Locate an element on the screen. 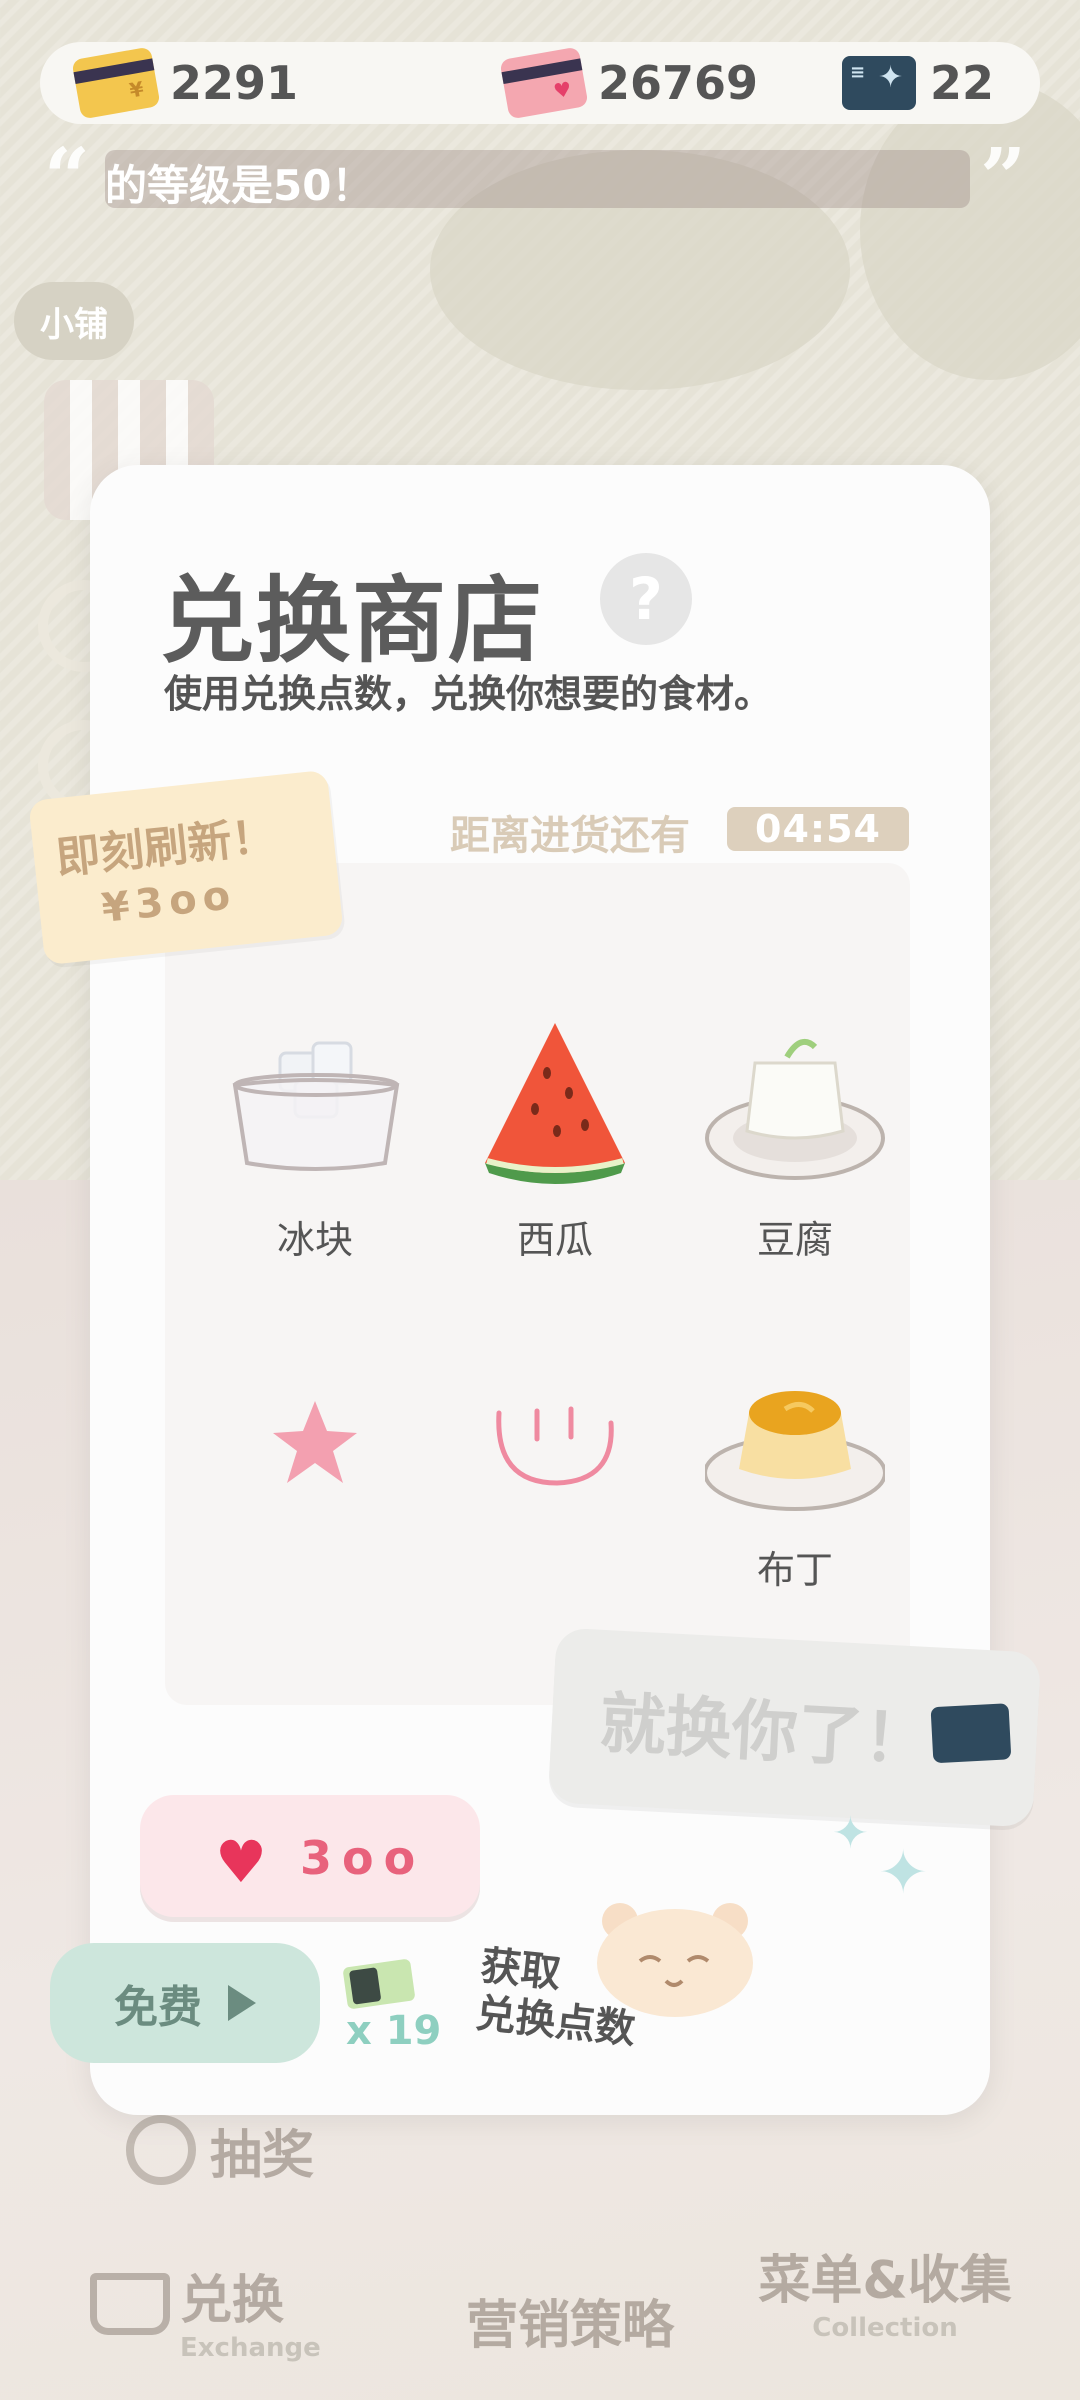 The width and height of the screenshot is (1080, 2400). ticket-amount: 22 is located at coordinates (962, 83).